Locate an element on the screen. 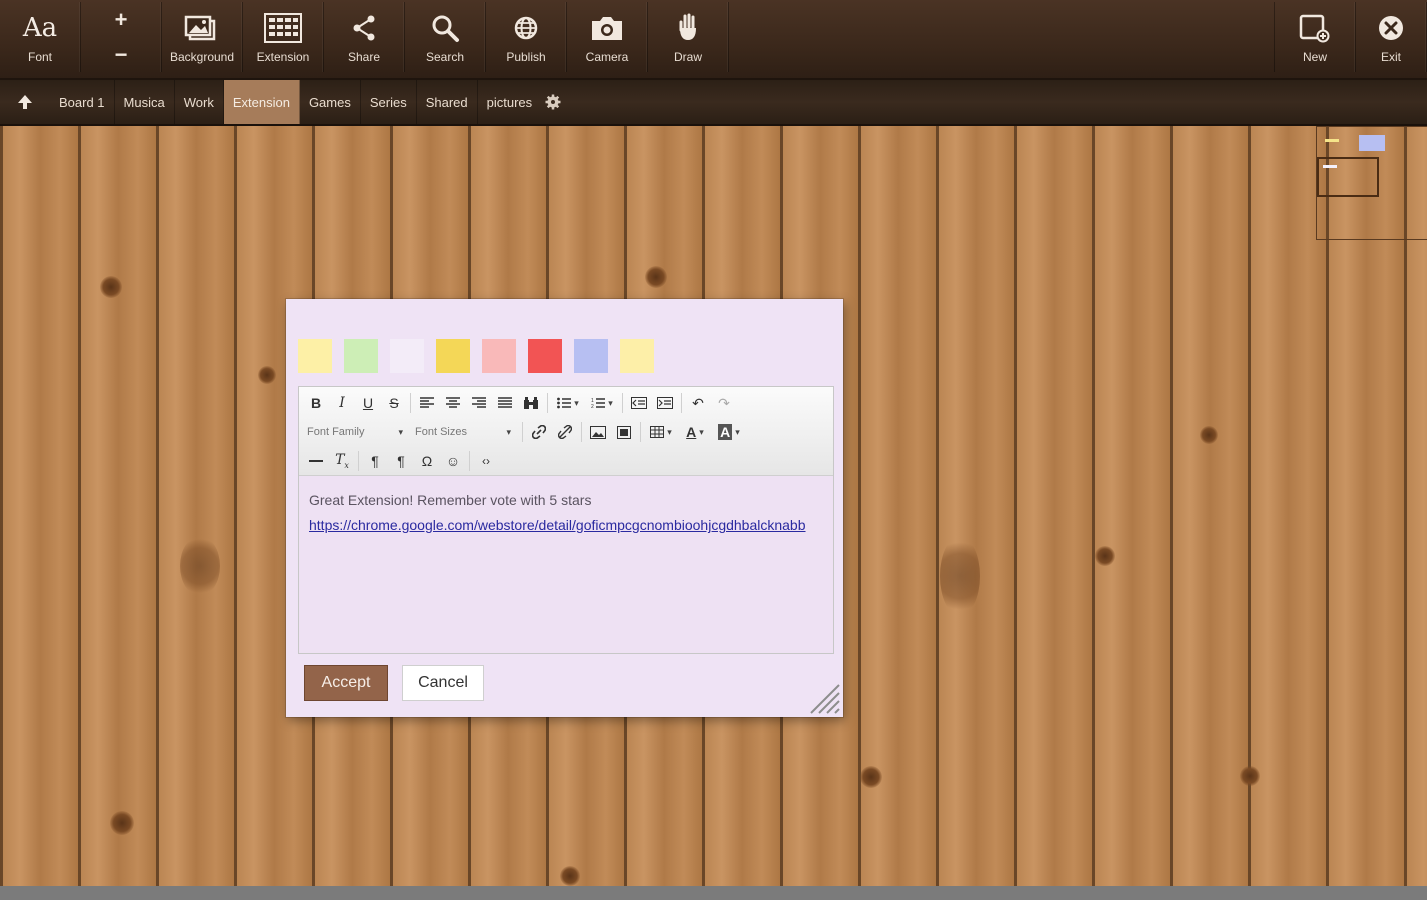  draw-button: Draw is located at coordinates (688, 37).